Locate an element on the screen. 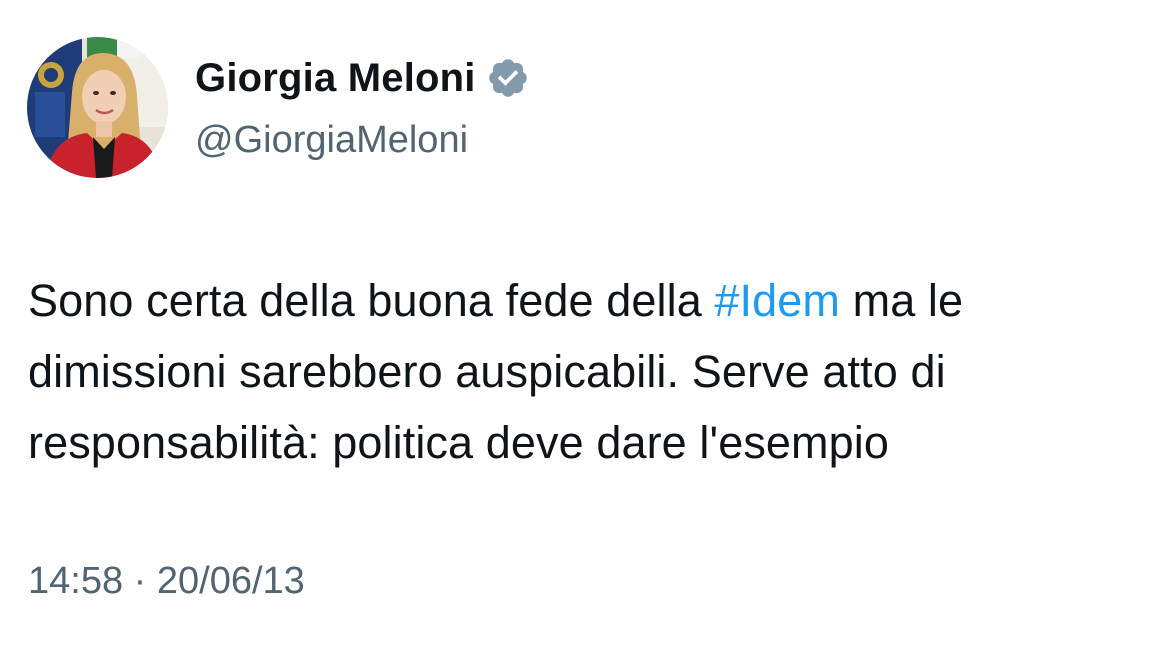  avatar-image is located at coordinates (97, 107).